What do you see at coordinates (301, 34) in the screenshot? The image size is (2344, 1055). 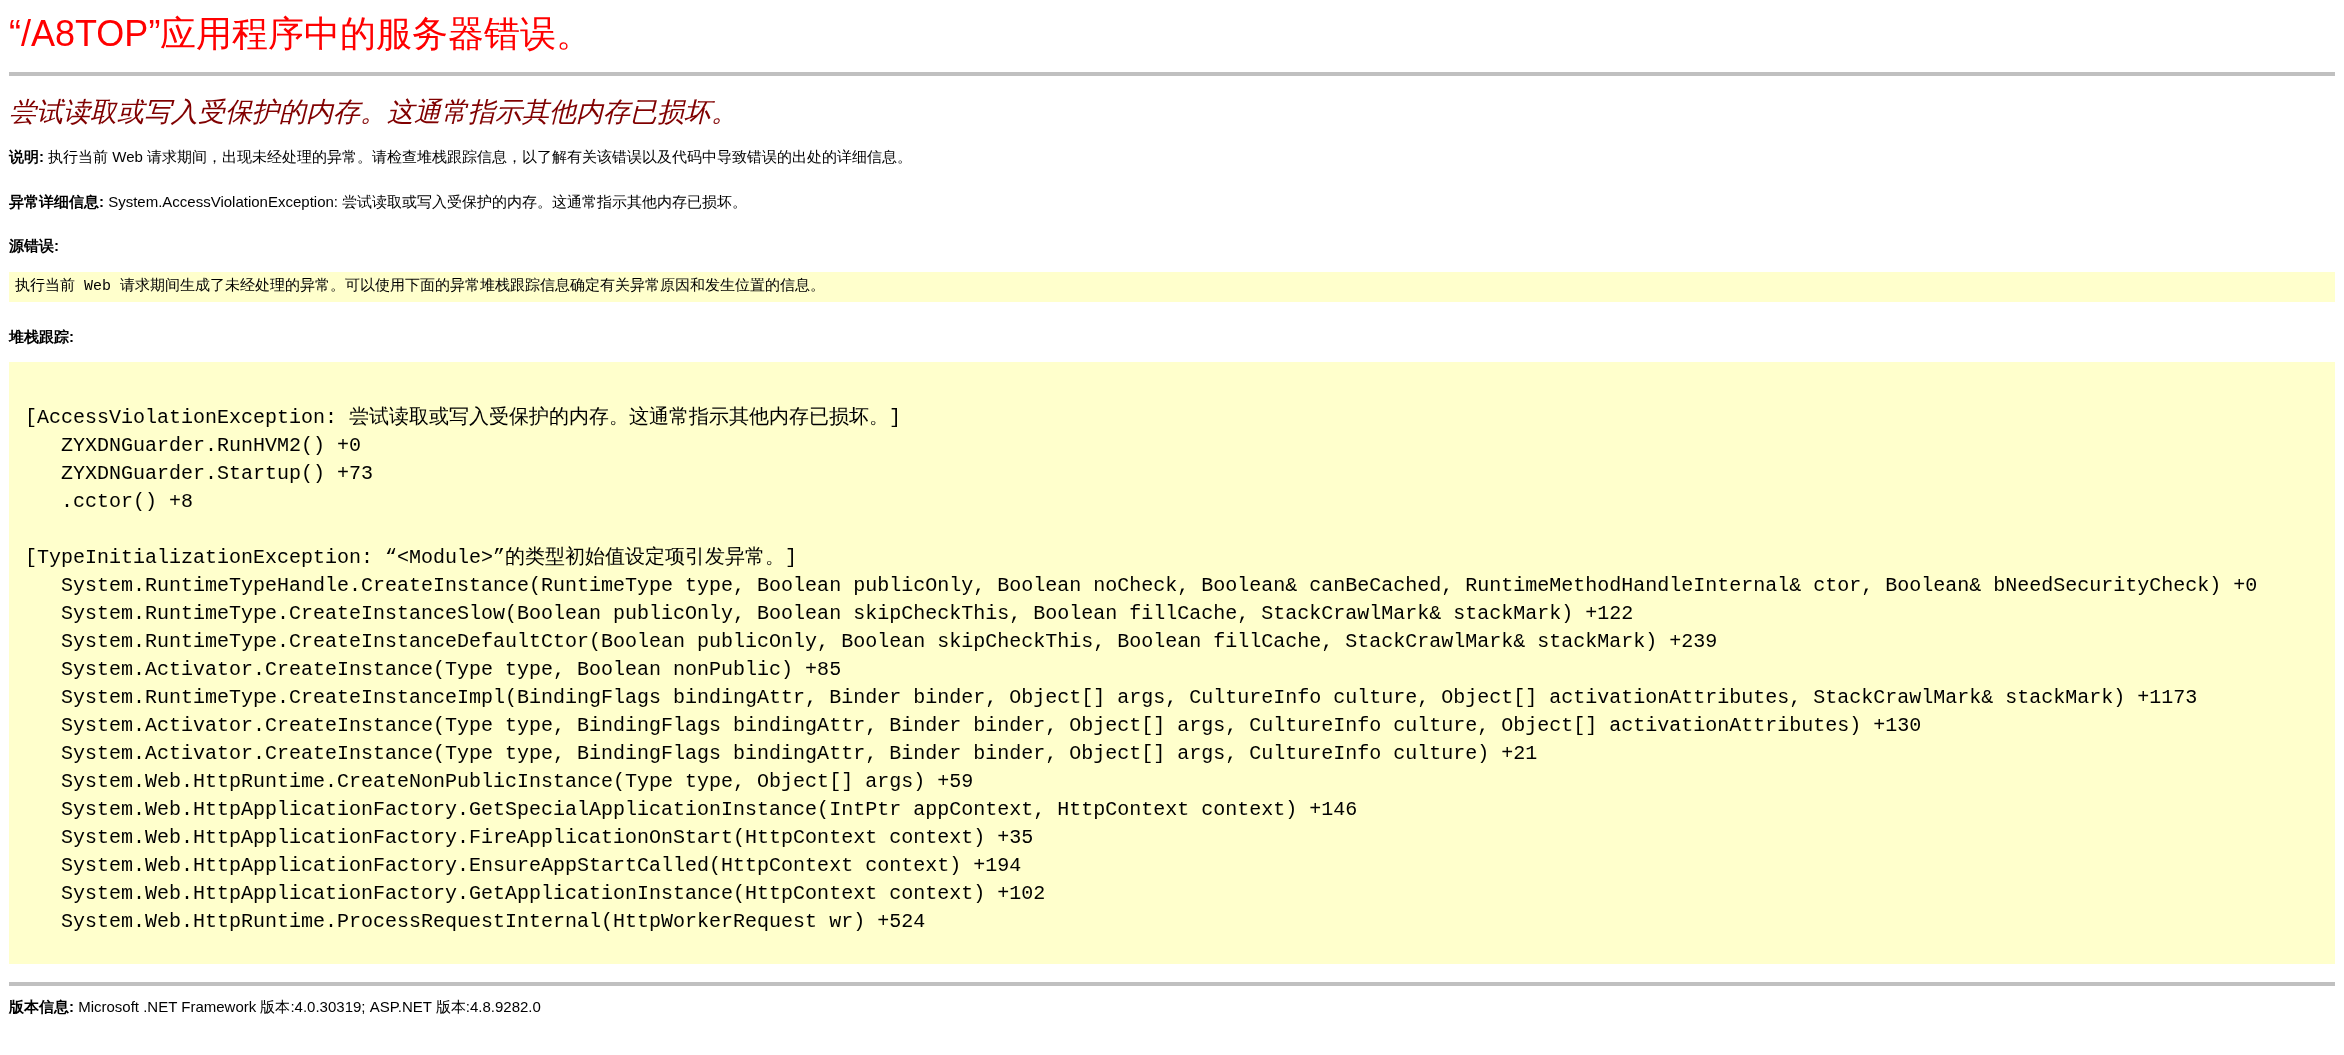 I see `page-title: “/A8TOP”应用程序中的服务器错误。` at bounding box center [301, 34].